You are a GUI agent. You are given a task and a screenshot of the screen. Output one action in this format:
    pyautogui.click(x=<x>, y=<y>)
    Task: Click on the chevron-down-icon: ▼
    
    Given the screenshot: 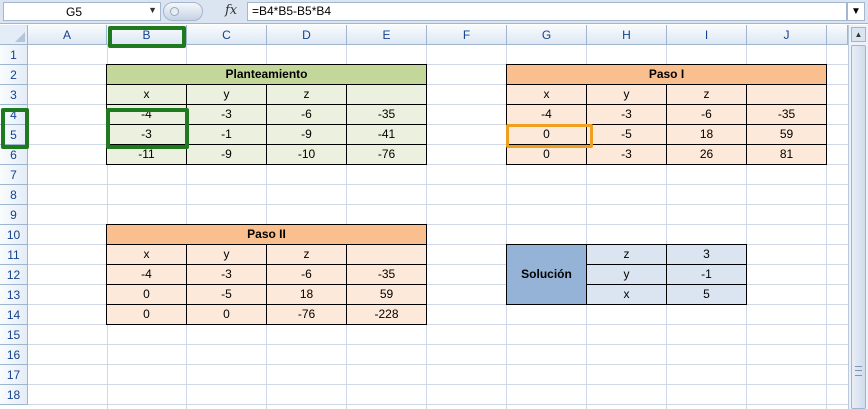 What is the action you would take?
    pyautogui.click(x=152, y=10)
    